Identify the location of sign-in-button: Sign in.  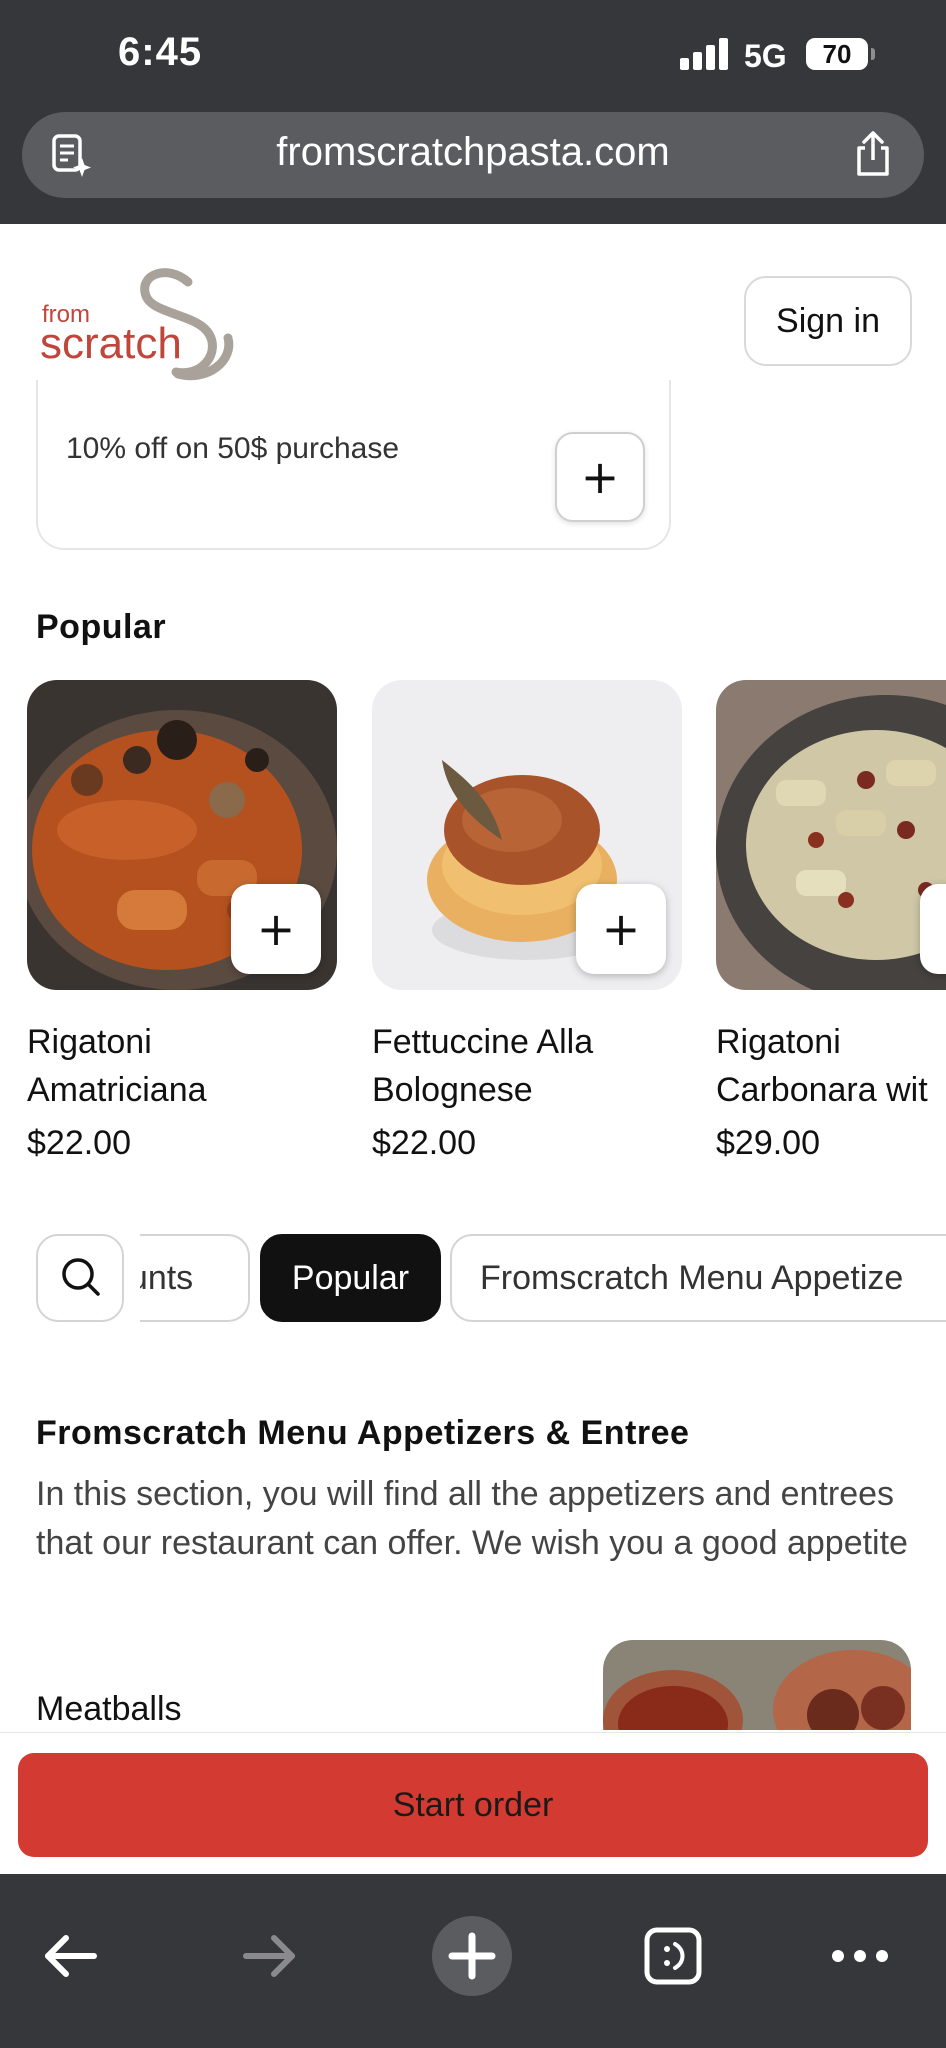
(828, 321).